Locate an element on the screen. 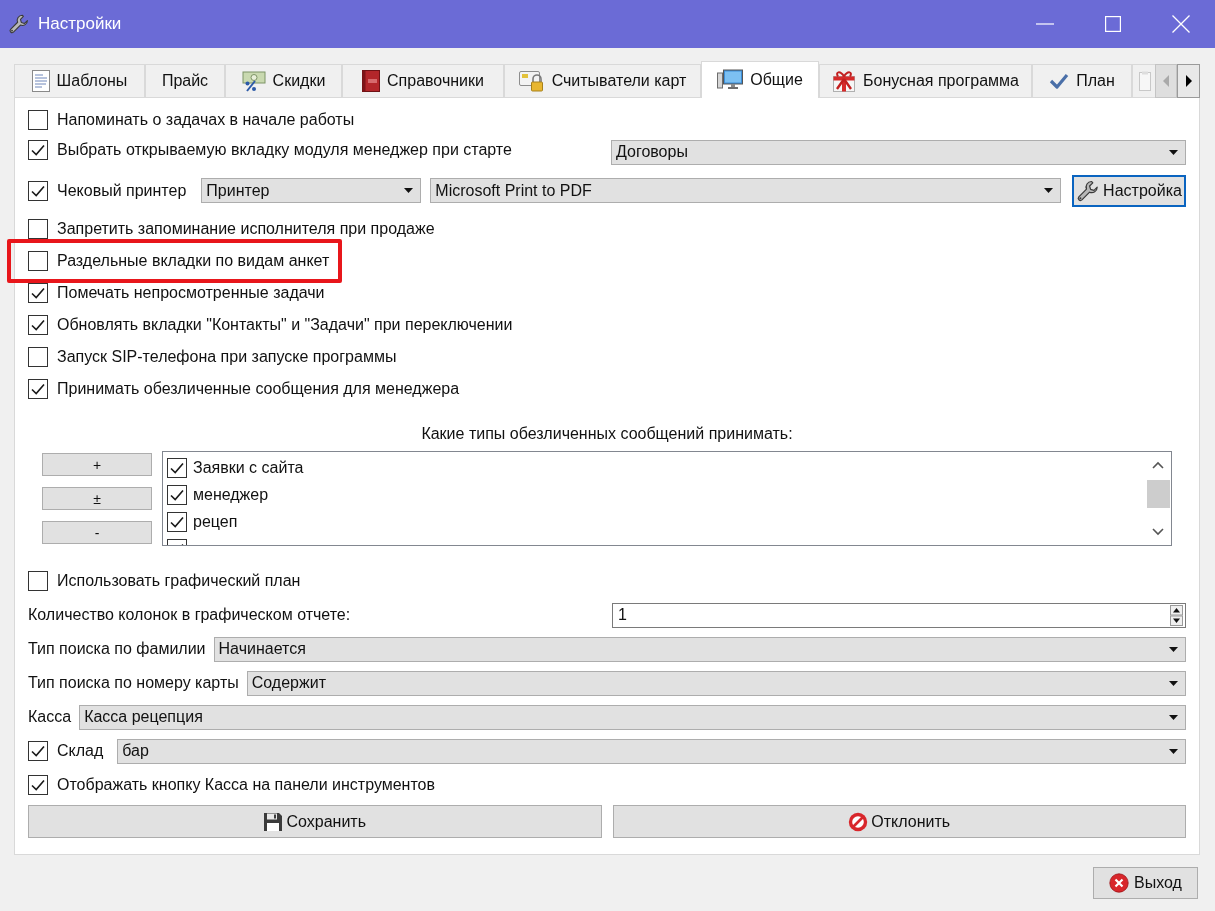 Image resolution: width=1215 pixels, height=911 pixels. scroll-up-icon is located at coordinates (1158, 465).